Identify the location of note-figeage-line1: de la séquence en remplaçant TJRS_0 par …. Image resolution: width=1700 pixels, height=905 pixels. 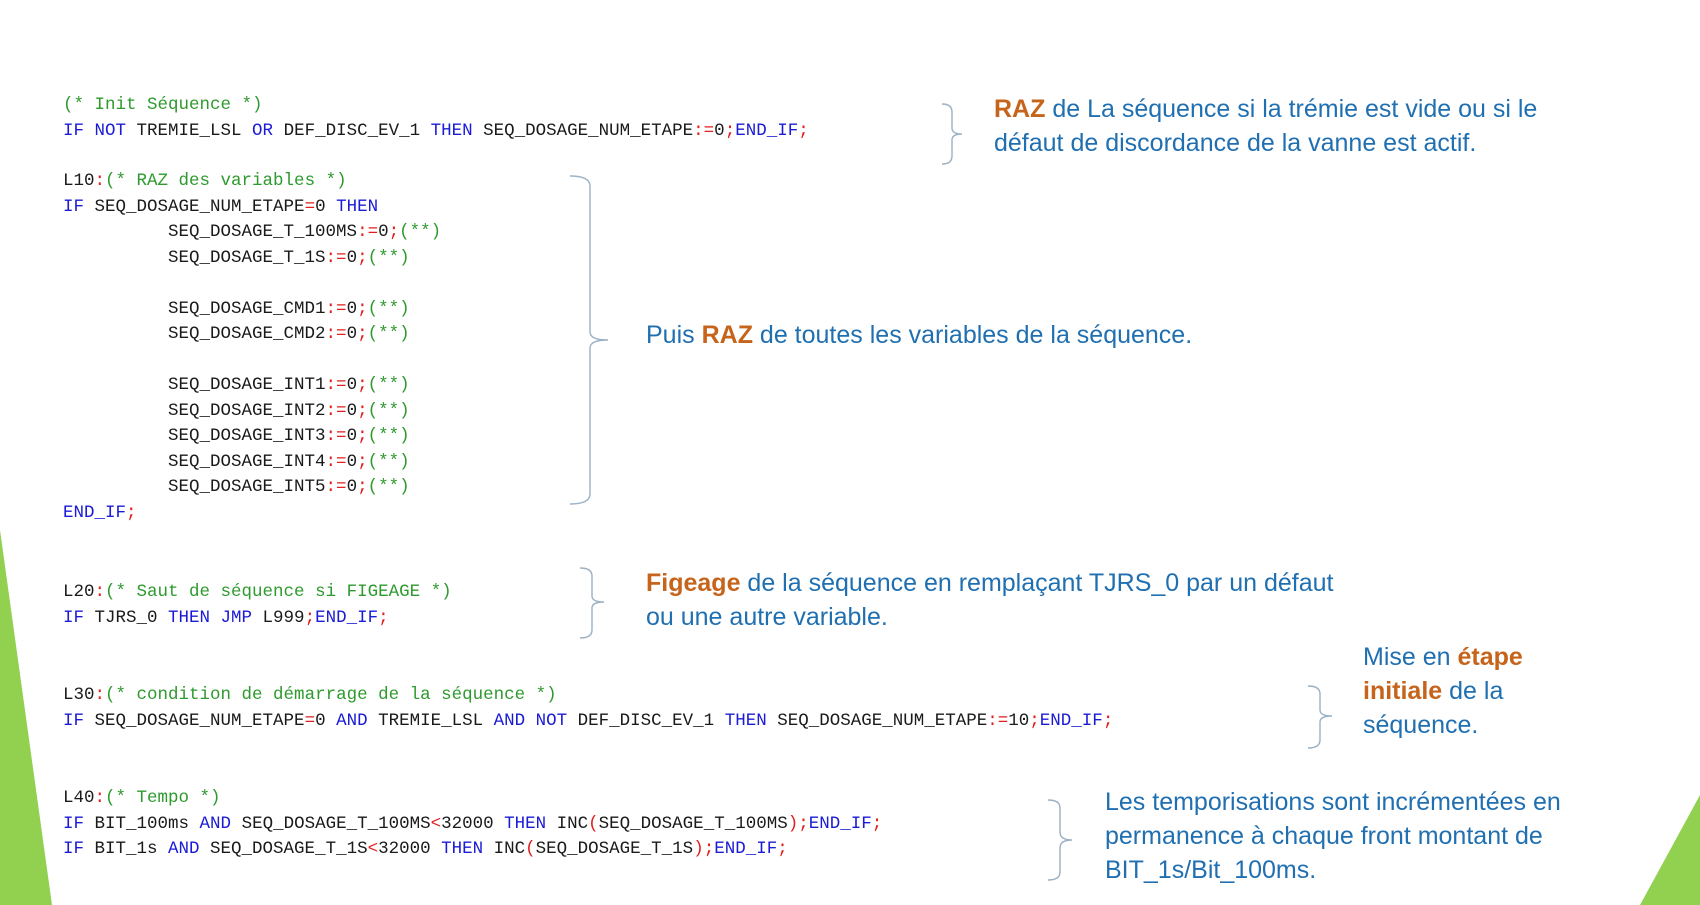
(1037, 583).